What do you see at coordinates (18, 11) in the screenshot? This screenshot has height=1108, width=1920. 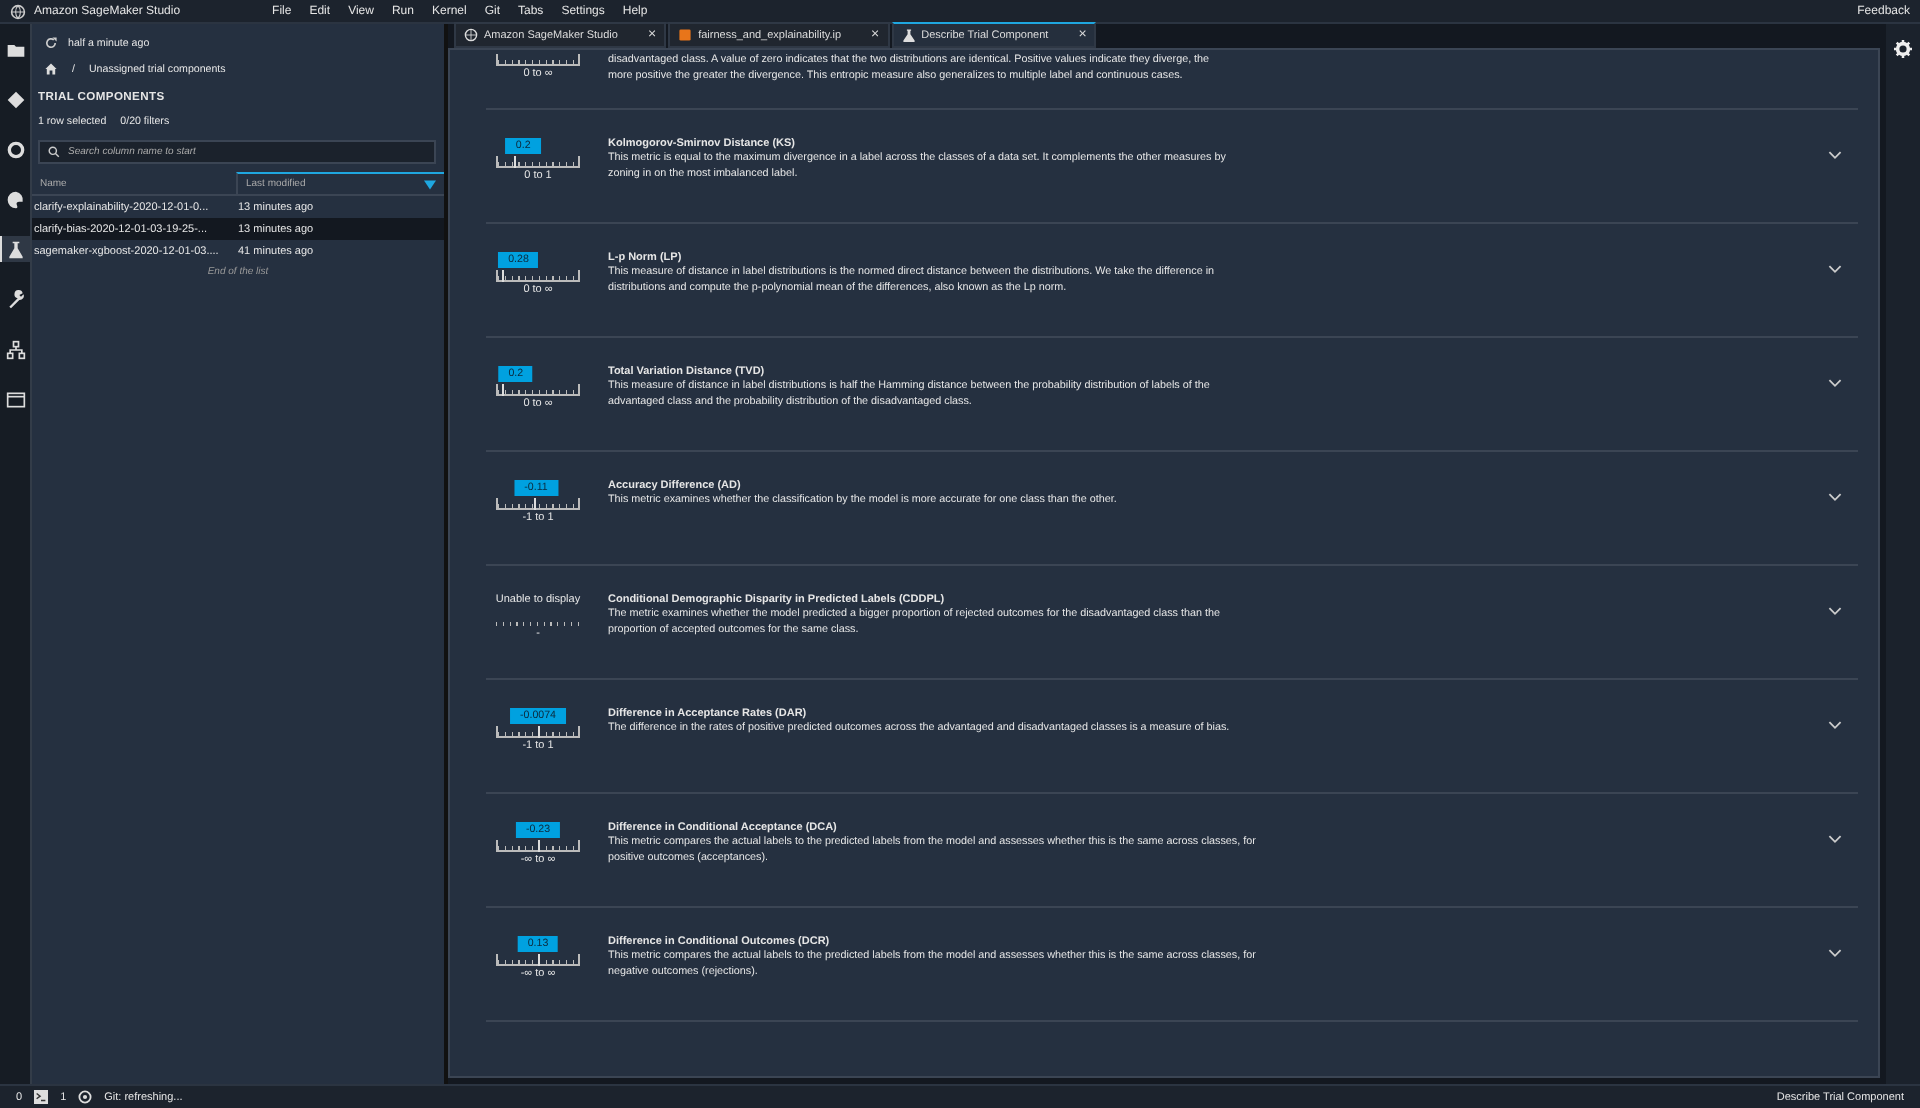 I see `globe-logo-icon` at bounding box center [18, 11].